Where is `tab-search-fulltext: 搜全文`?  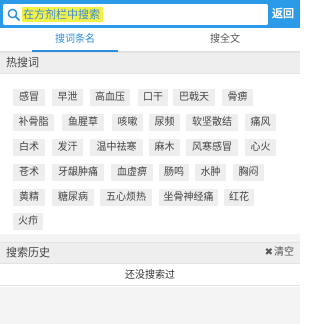 tab-search-fulltext: 搜全文 is located at coordinates (225, 39).